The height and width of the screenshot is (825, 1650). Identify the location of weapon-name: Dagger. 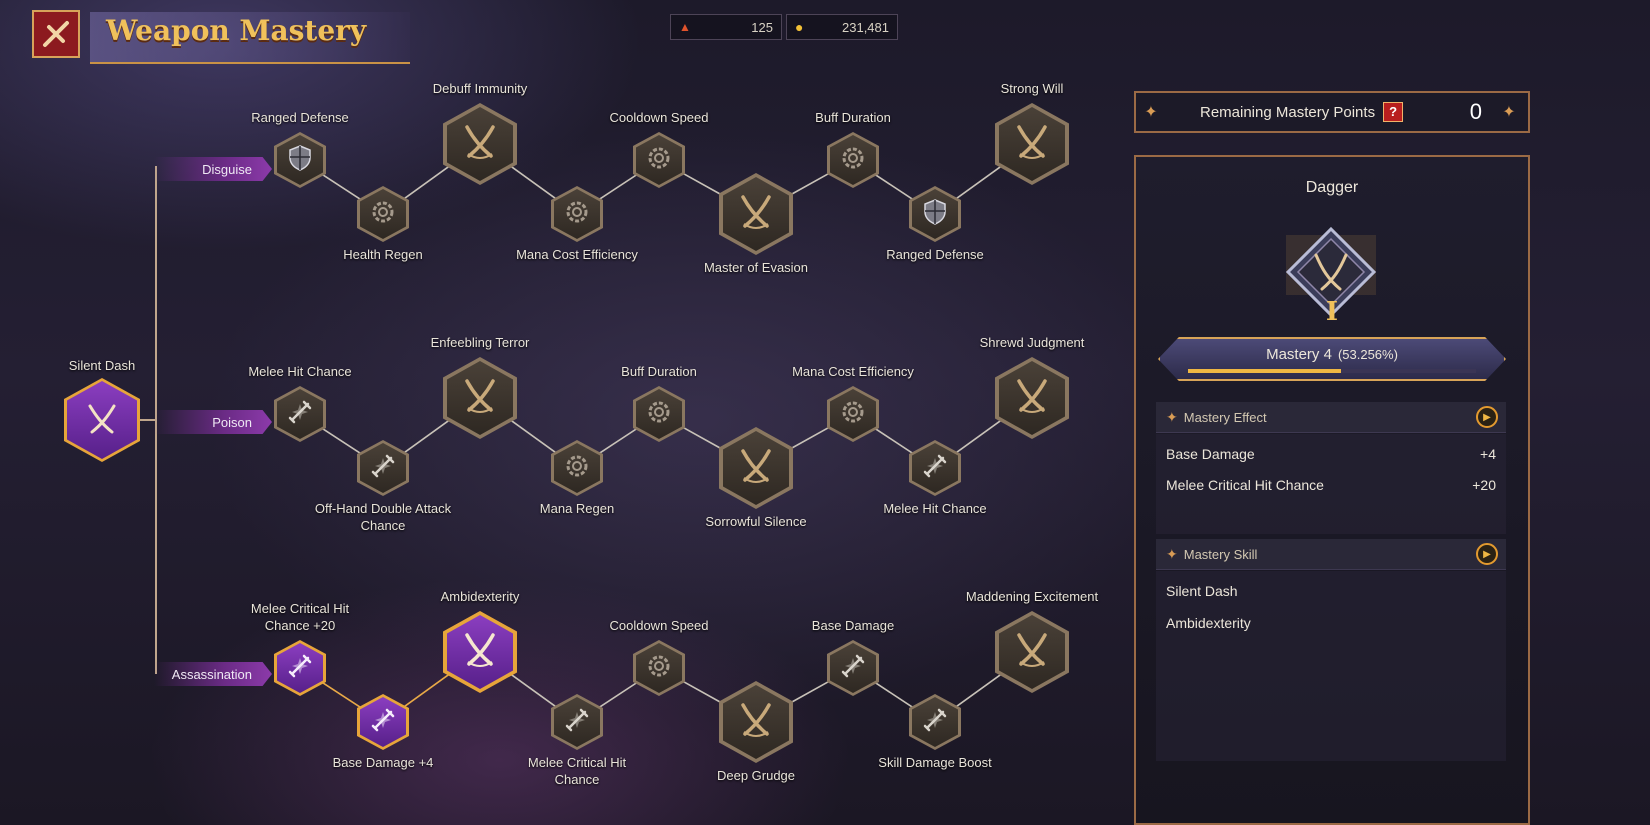
(1332, 187).